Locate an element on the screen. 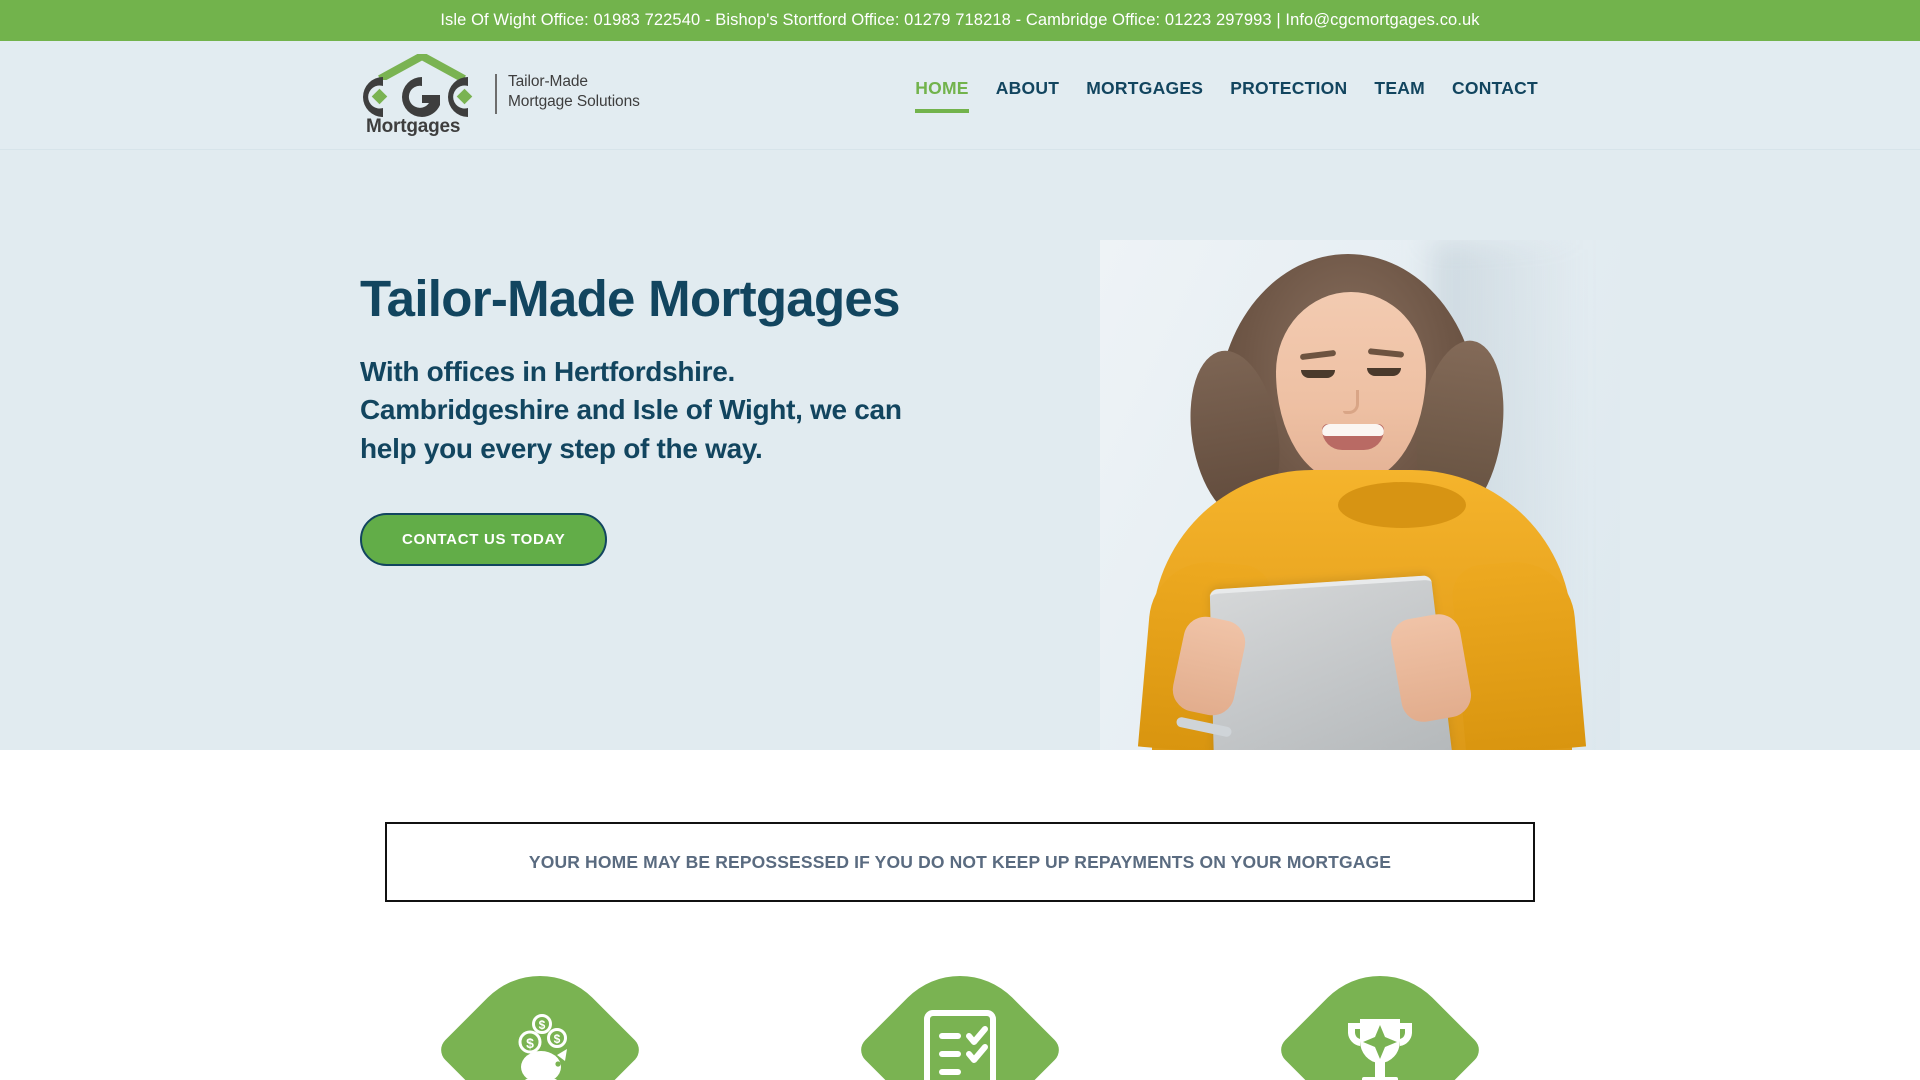  hero-person-sweater is located at coordinates (1362, 610).